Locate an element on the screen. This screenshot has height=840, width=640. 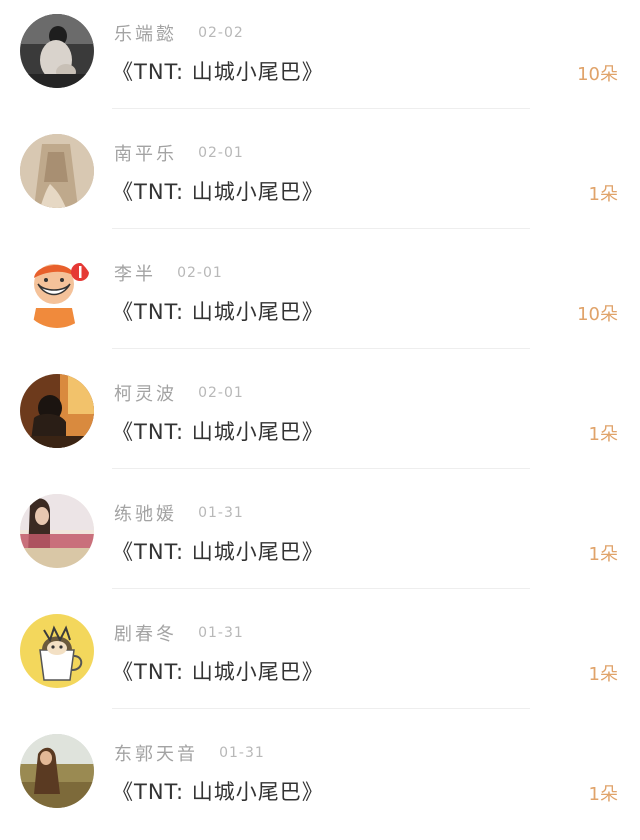
user-name: 剧春冬 is located at coordinates (145, 634).